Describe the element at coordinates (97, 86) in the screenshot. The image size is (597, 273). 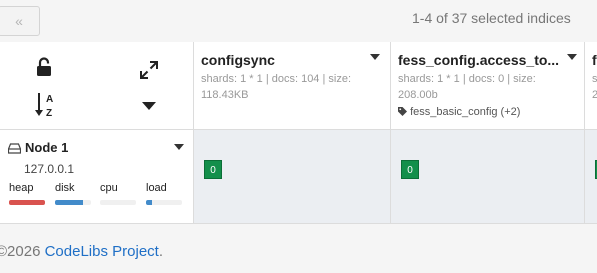
I see `controls-cell: A Z` at that location.